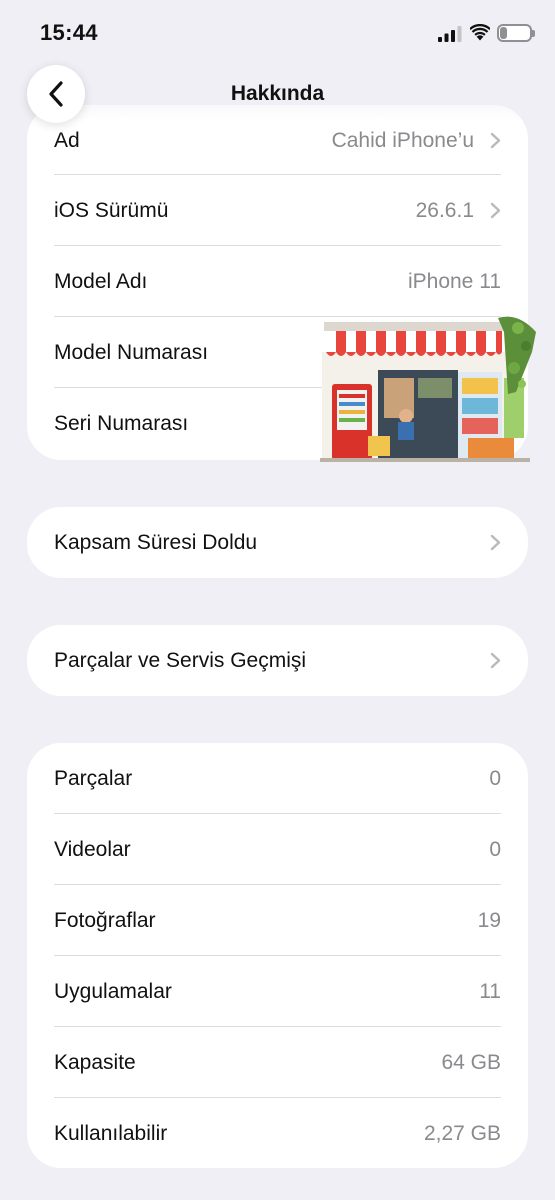  What do you see at coordinates (277, 93) in the screenshot?
I see `page-title: Hakkında` at bounding box center [277, 93].